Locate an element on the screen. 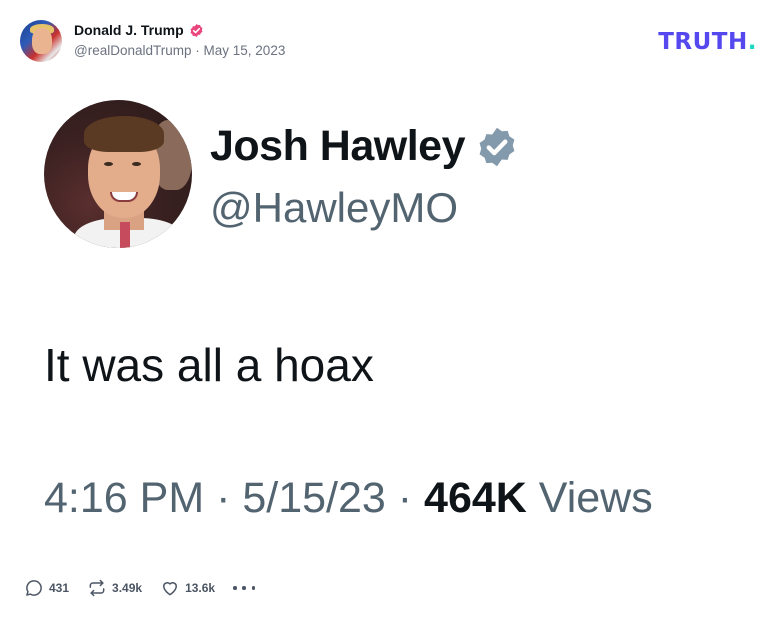 Image resolution: width=777 pixels, height=619 pixels. heart-icon is located at coordinates (170, 589).